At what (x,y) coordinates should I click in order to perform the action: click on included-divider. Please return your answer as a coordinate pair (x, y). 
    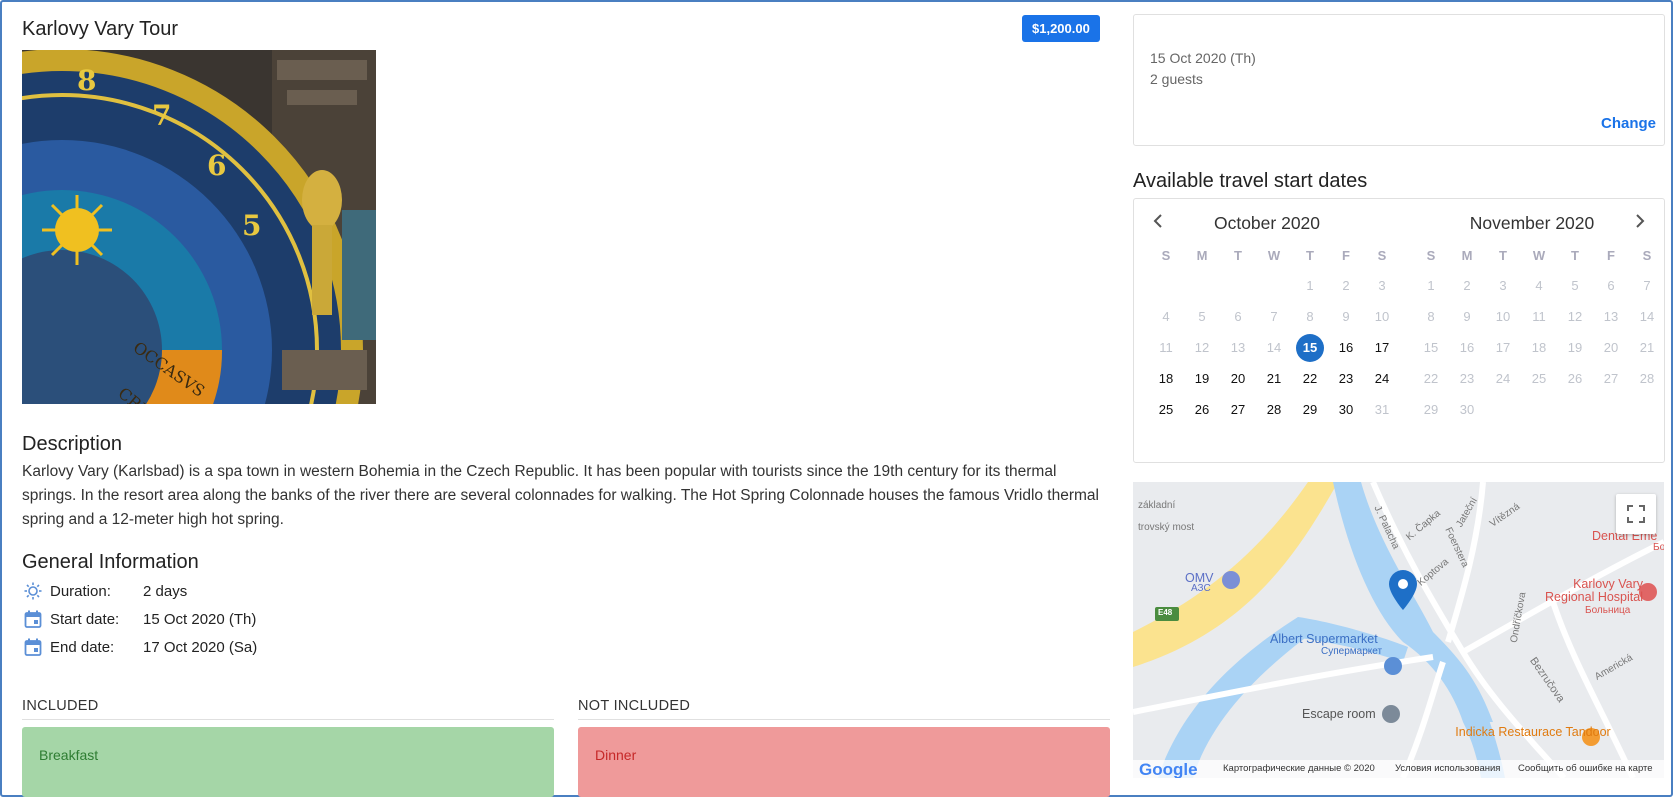
    Looking at the image, I should click on (288, 719).